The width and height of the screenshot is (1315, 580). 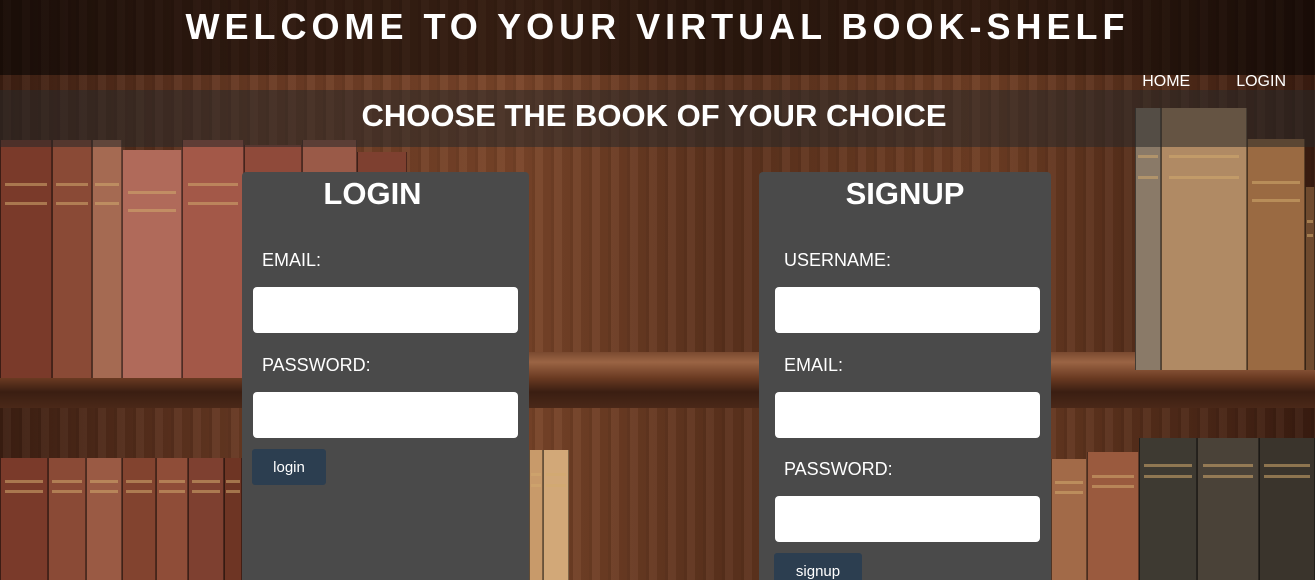 What do you see at coordinates (292, 260) in the screenshot?
I see `login-email-label: EMAIL:` at bounding box center [292, 260].